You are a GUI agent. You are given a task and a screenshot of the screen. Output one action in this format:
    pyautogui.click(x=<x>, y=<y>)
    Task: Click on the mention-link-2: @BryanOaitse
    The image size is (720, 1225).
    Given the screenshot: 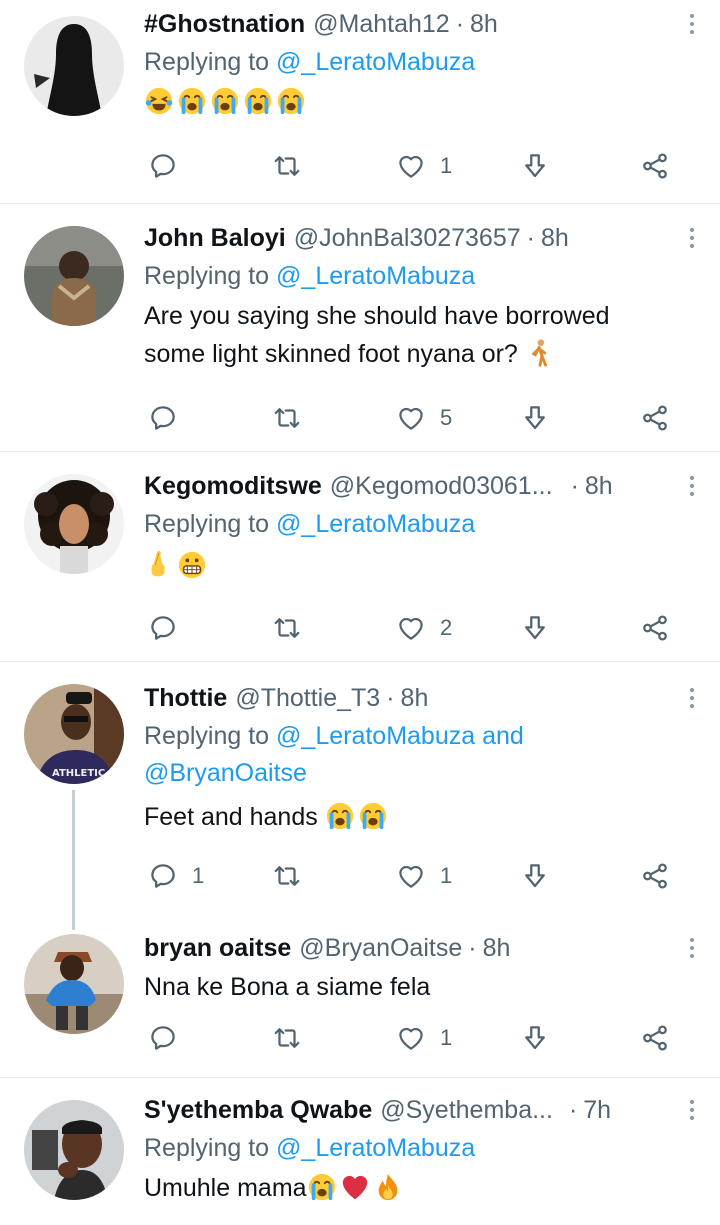 What is the action you would take?
    pyautogui.click(x=225, y=773)
    